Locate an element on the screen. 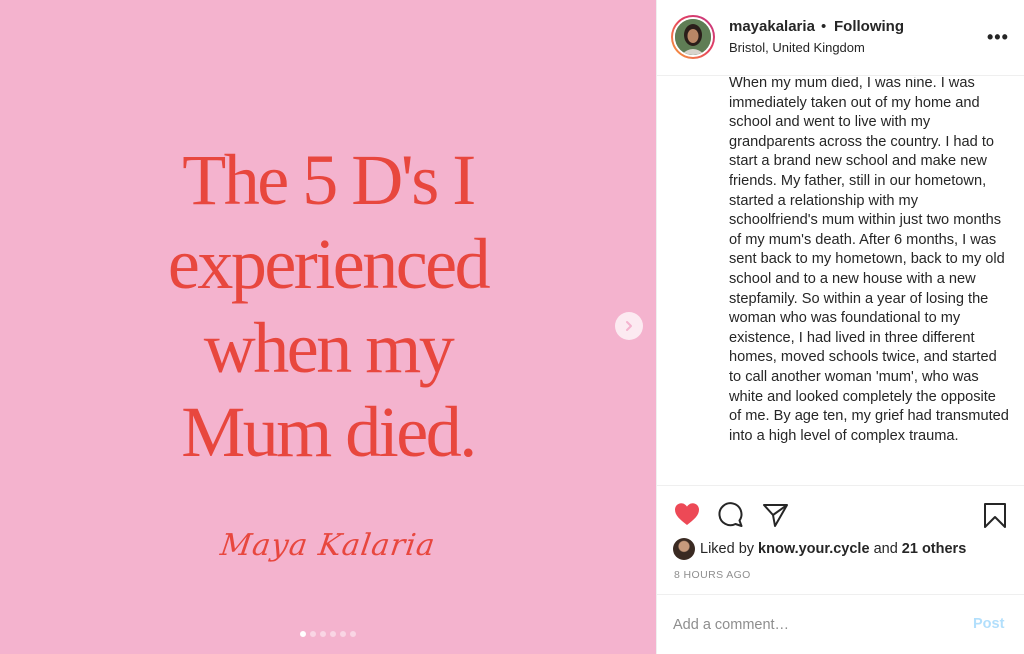 The image size is (1024, 654). post-comment-button: Post is located at coordinates (988, 624).